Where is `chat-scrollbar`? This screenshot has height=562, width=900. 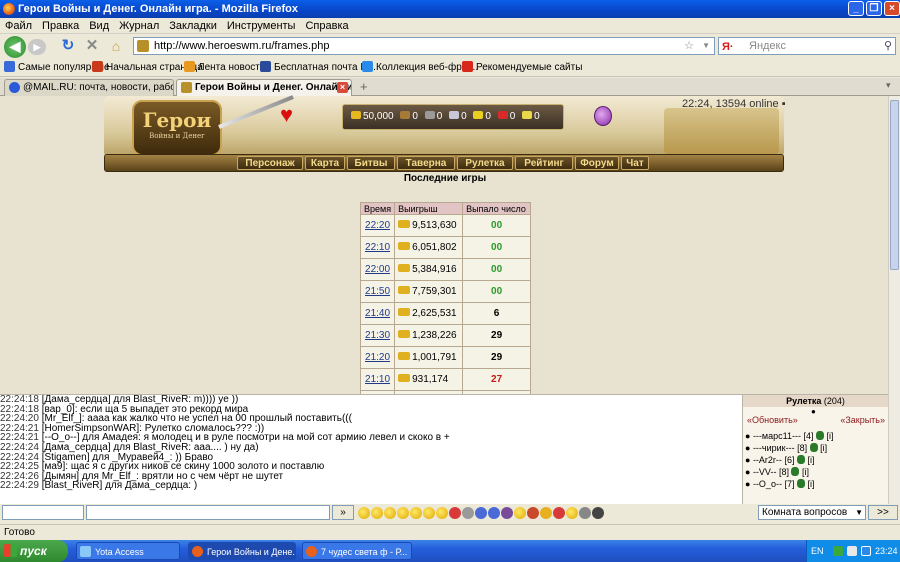
chat-scrollbar is located at coordinates (894, 449).